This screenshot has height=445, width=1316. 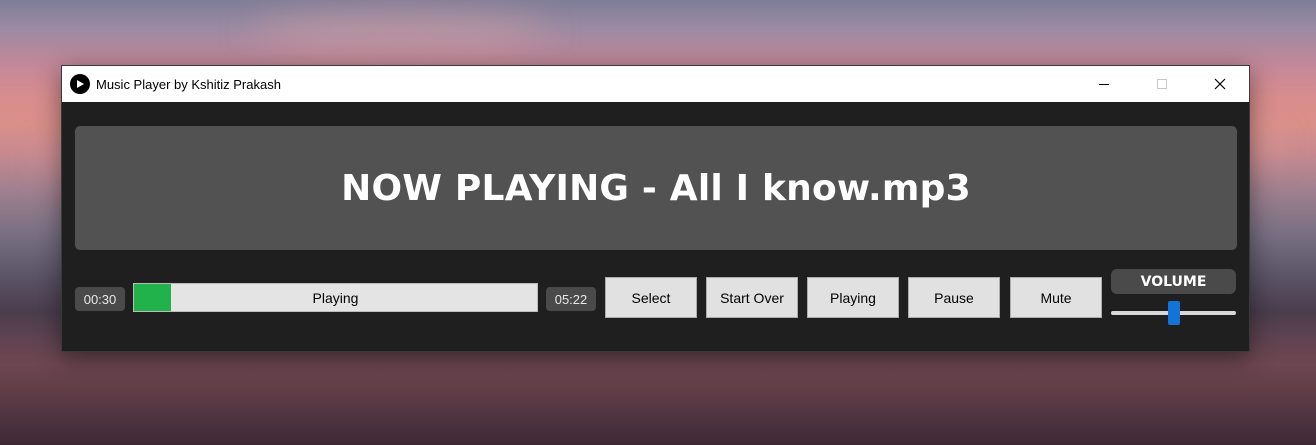 I want to click on maximize-button, so click(x=1162, y=84).